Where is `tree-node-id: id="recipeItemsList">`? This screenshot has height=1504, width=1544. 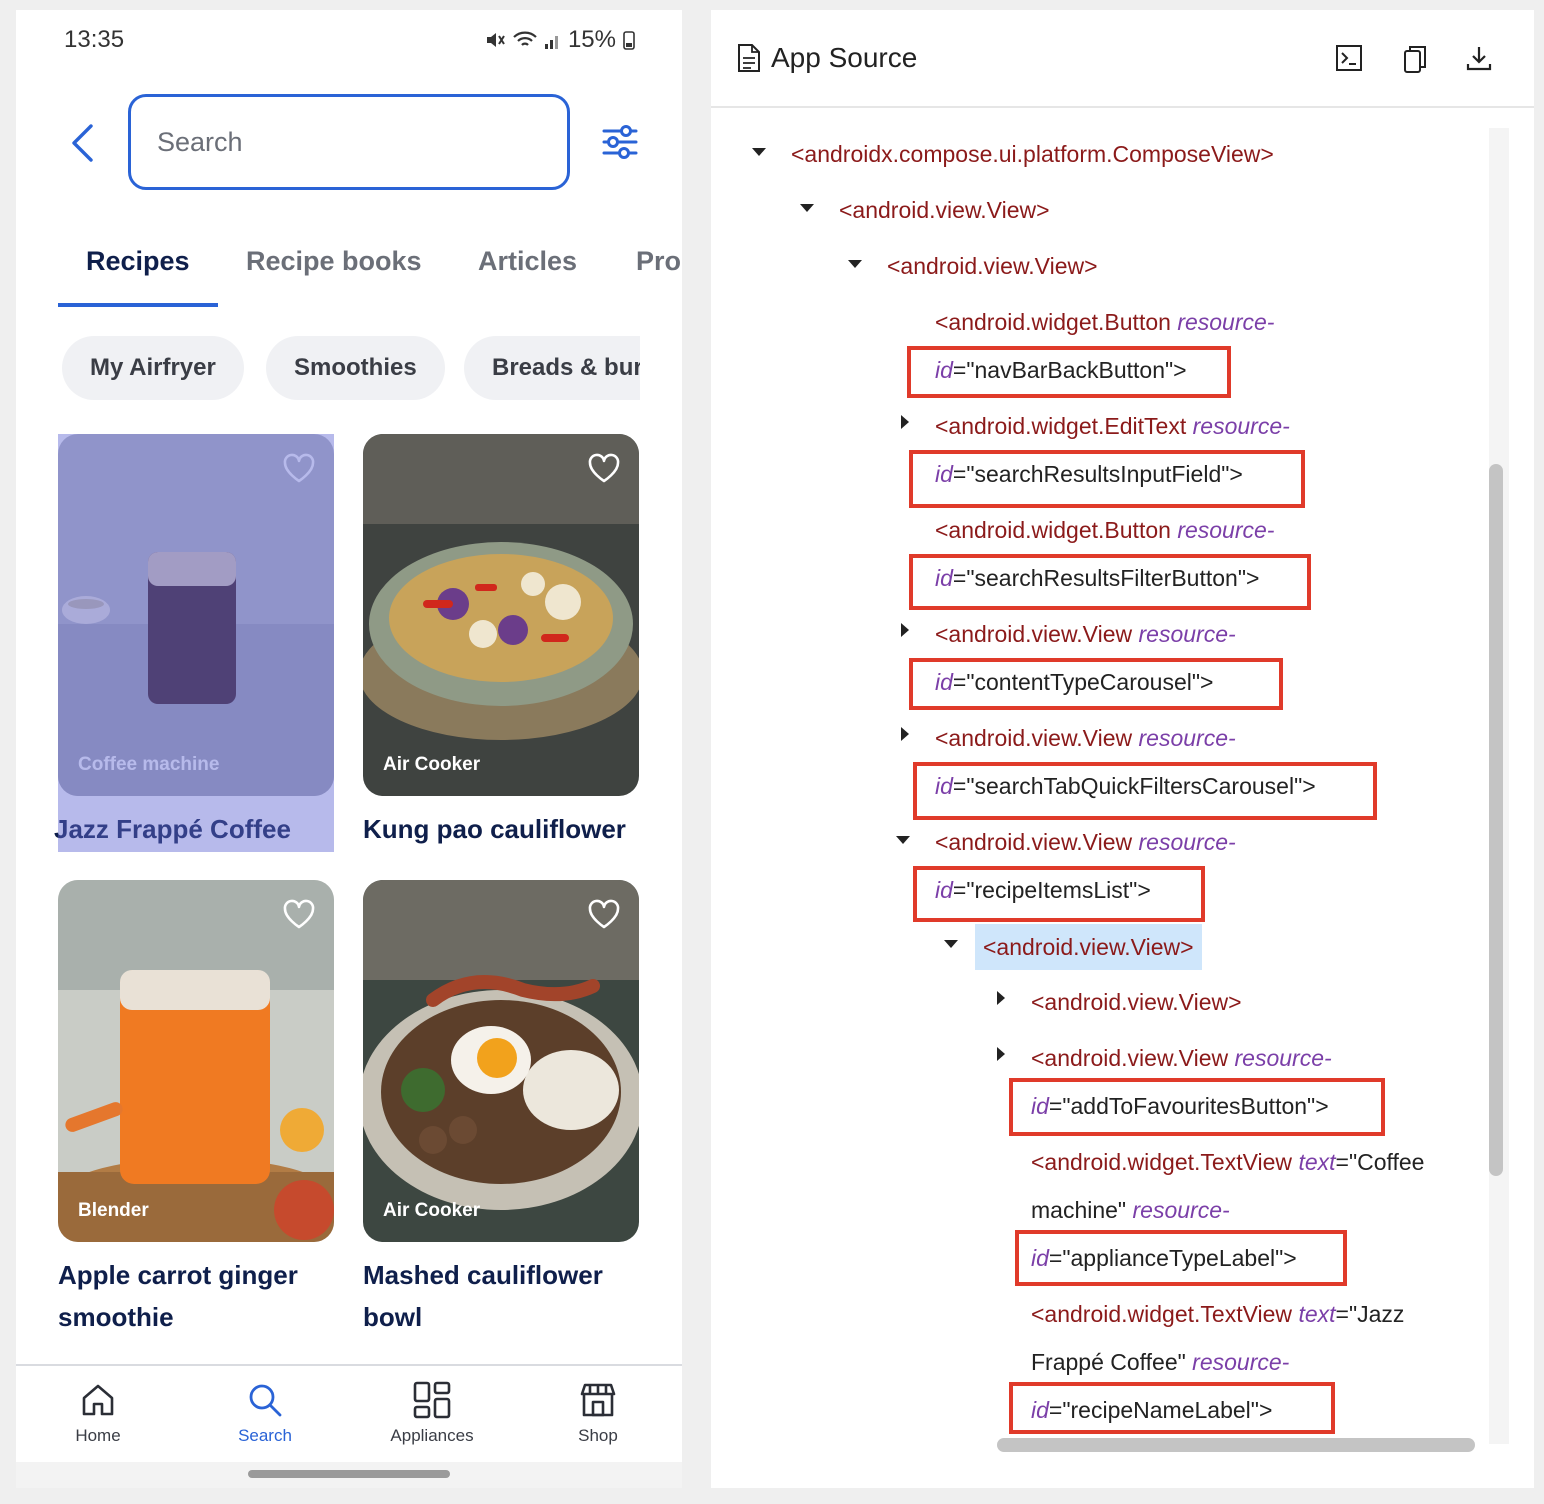
tree-node-id: id="recipeItemsList"> is located at coordinates (1043, 890).